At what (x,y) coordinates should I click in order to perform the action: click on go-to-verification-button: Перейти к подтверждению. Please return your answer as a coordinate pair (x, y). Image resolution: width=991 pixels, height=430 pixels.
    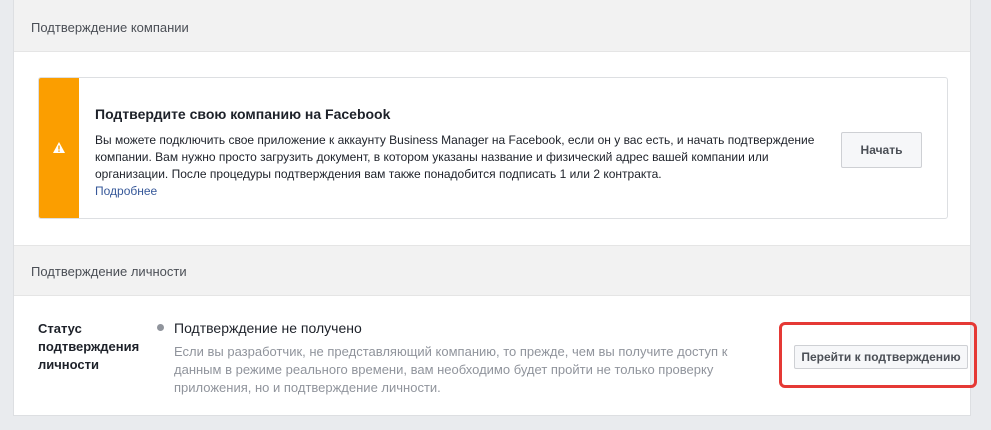
    Looking at the image, I should click on (881, 357).